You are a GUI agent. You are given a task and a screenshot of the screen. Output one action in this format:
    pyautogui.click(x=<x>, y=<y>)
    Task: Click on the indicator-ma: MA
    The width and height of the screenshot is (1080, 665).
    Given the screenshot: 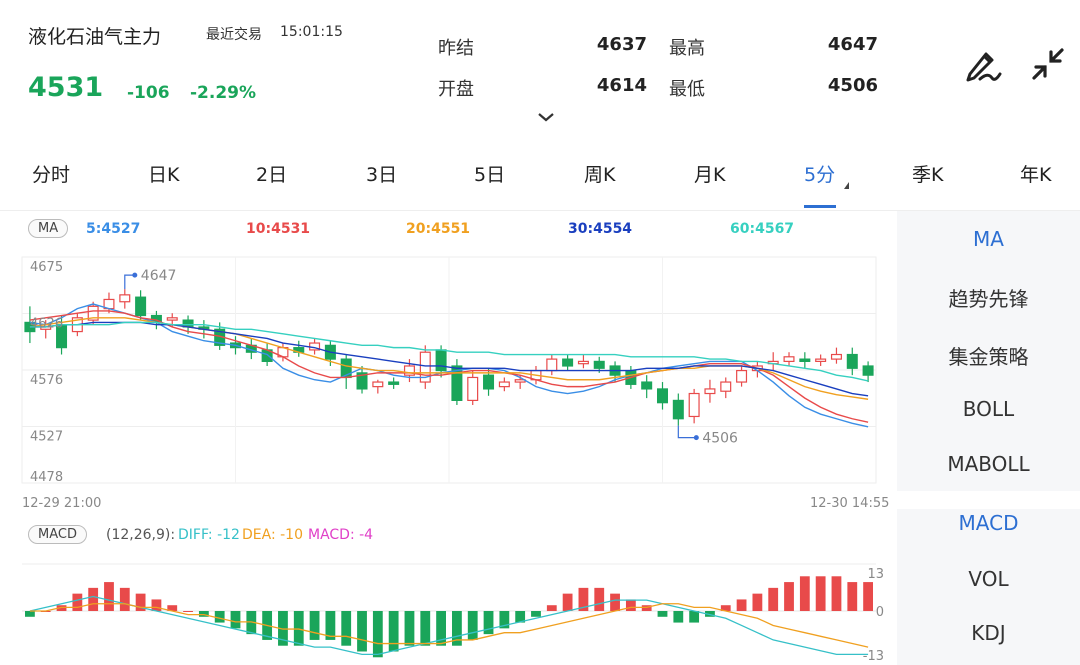 What is the action you would take?
    pyautogui.click(x=988, y=239)
    